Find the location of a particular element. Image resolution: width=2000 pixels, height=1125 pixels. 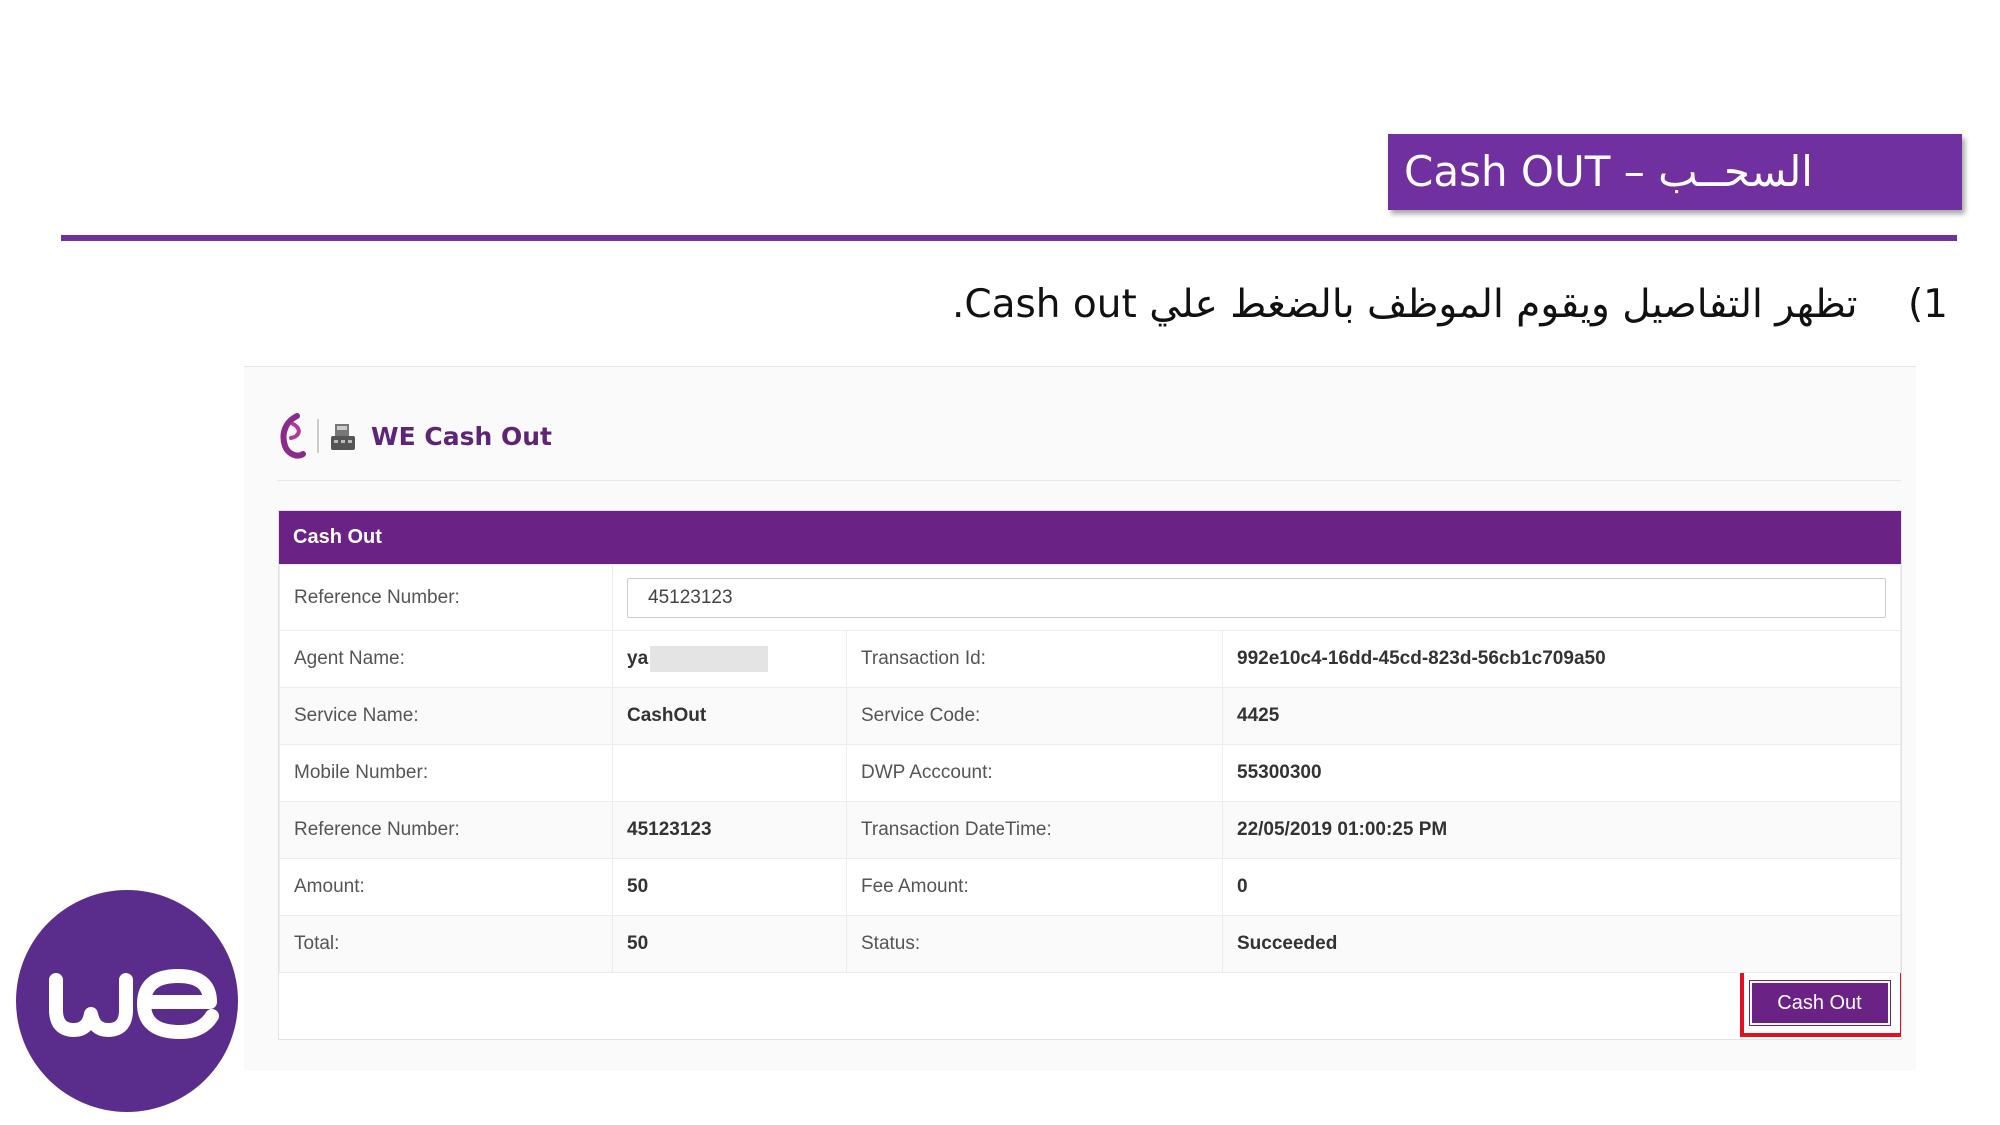

table-row: Service Name: CashOut Service Code: 4425 is located at coordinates (1090, 716).